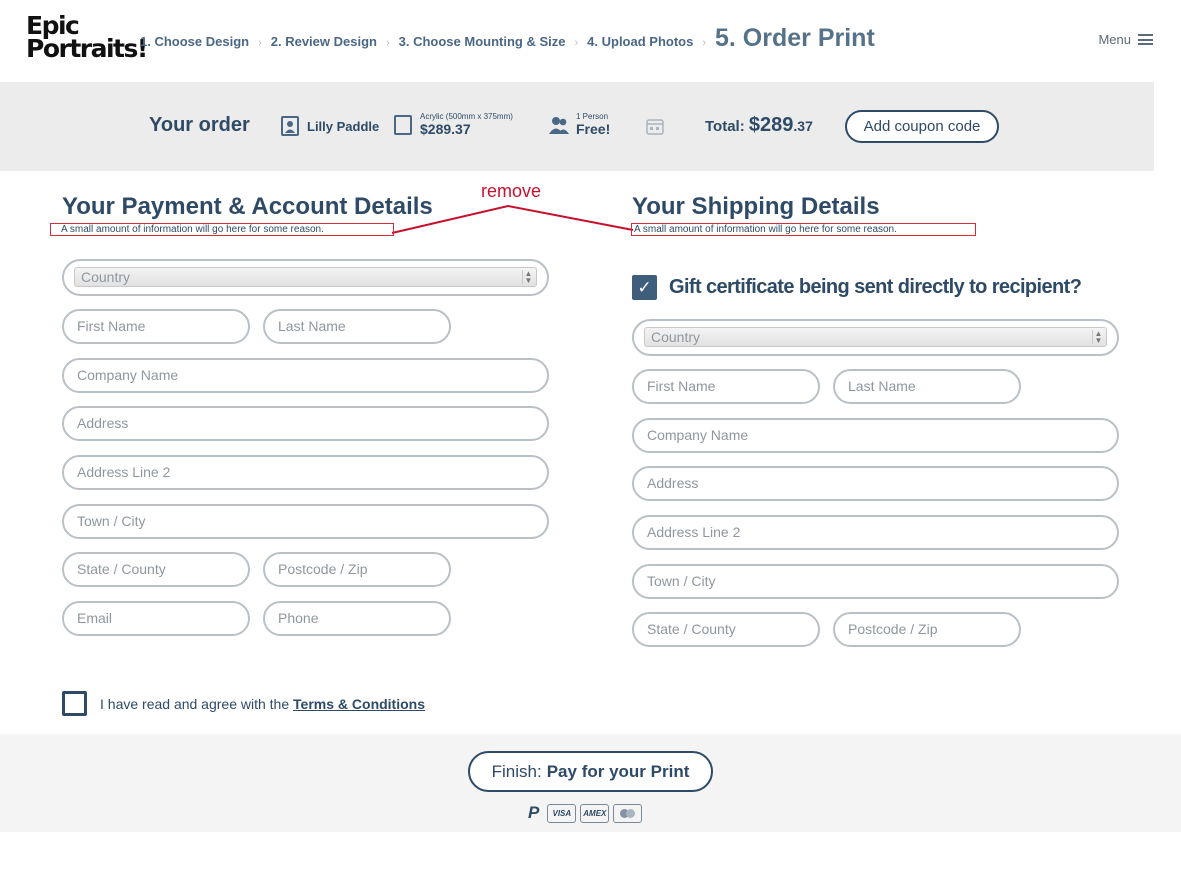  I want to click on terms-text: I have read and agree with the, so click(195, 703).